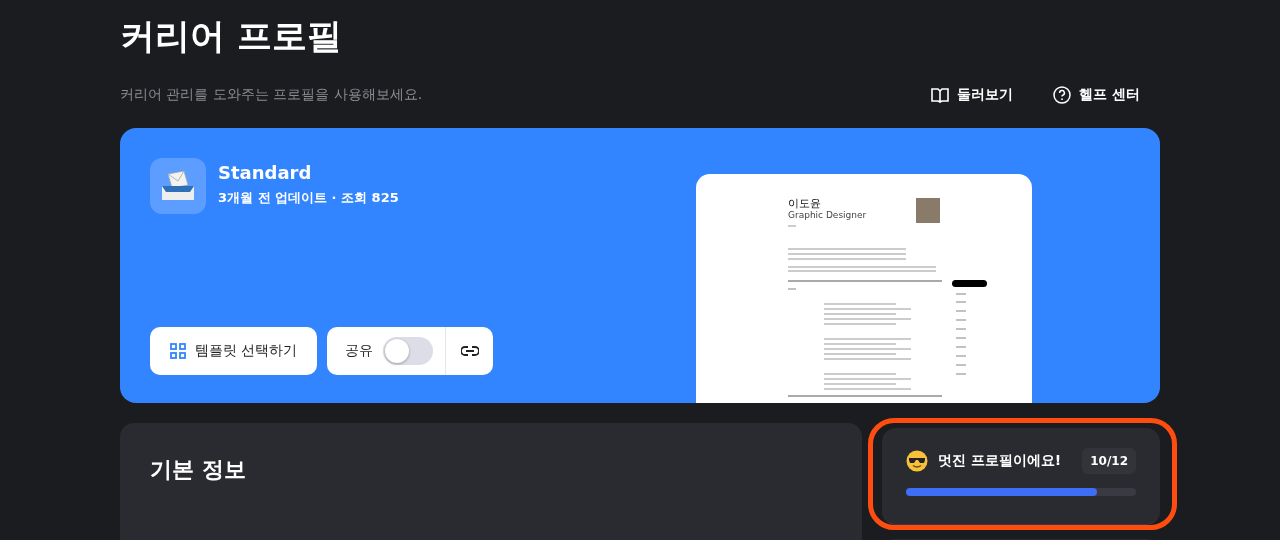 This screenshot has height=540, width=1280. I want to click on page-subtitle: 커리어 관리를 도와주는 프로필을 사용해보세요., so click(271, 95).